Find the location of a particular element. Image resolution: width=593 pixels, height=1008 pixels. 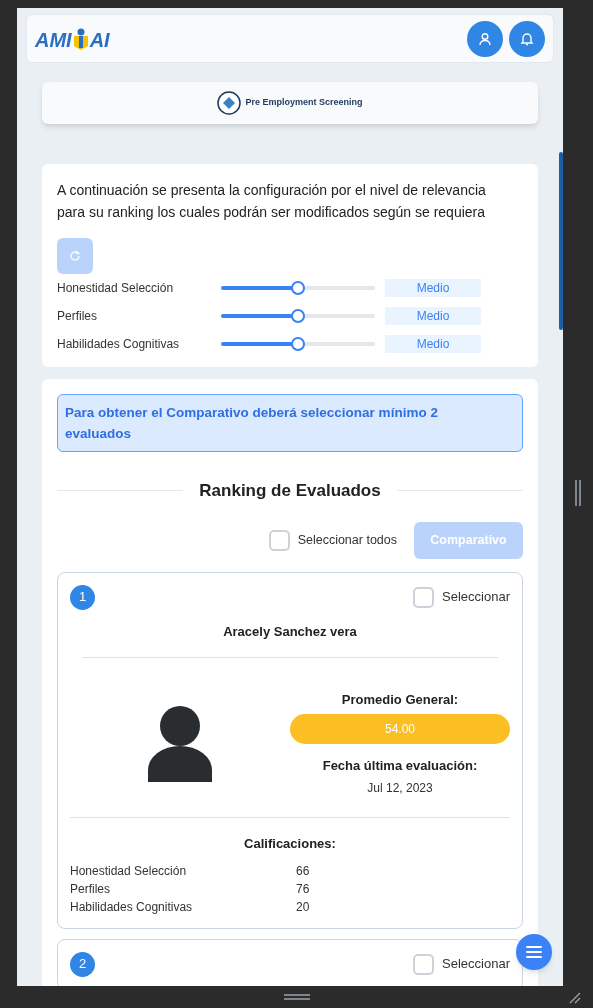

criterion-label: Perfiles is located at coordinates (77, 316).